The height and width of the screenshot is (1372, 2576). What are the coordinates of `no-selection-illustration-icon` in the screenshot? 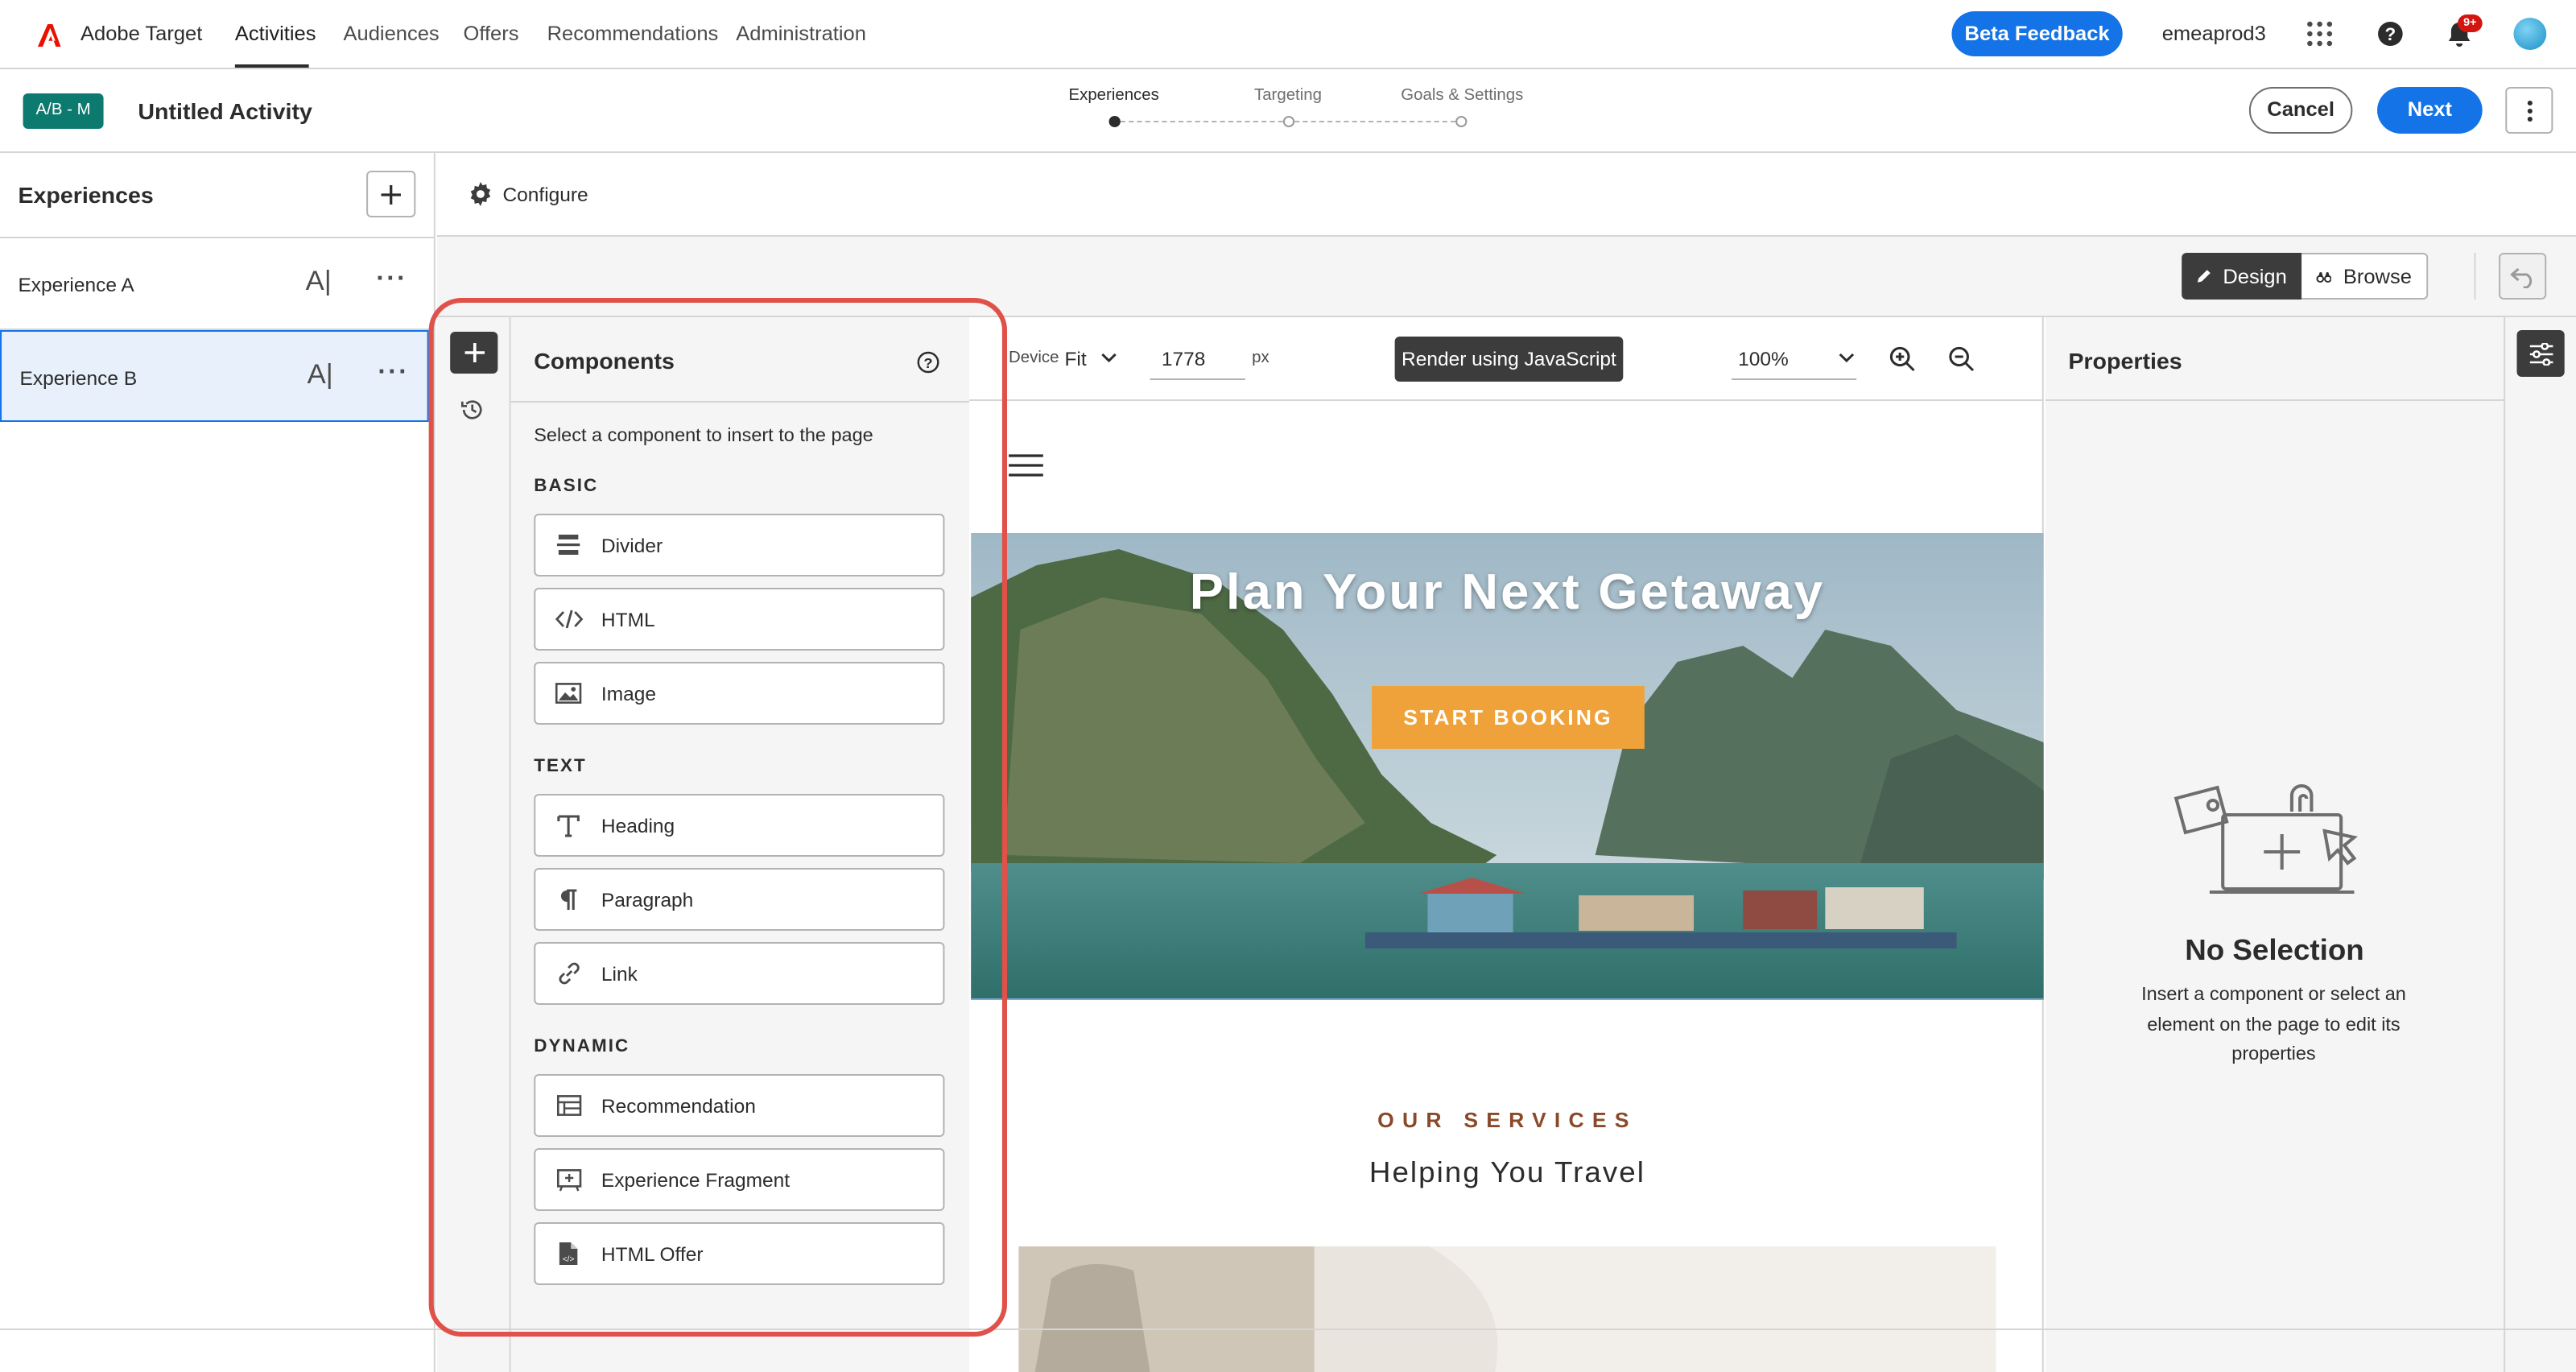 It's located at (2266, 839).